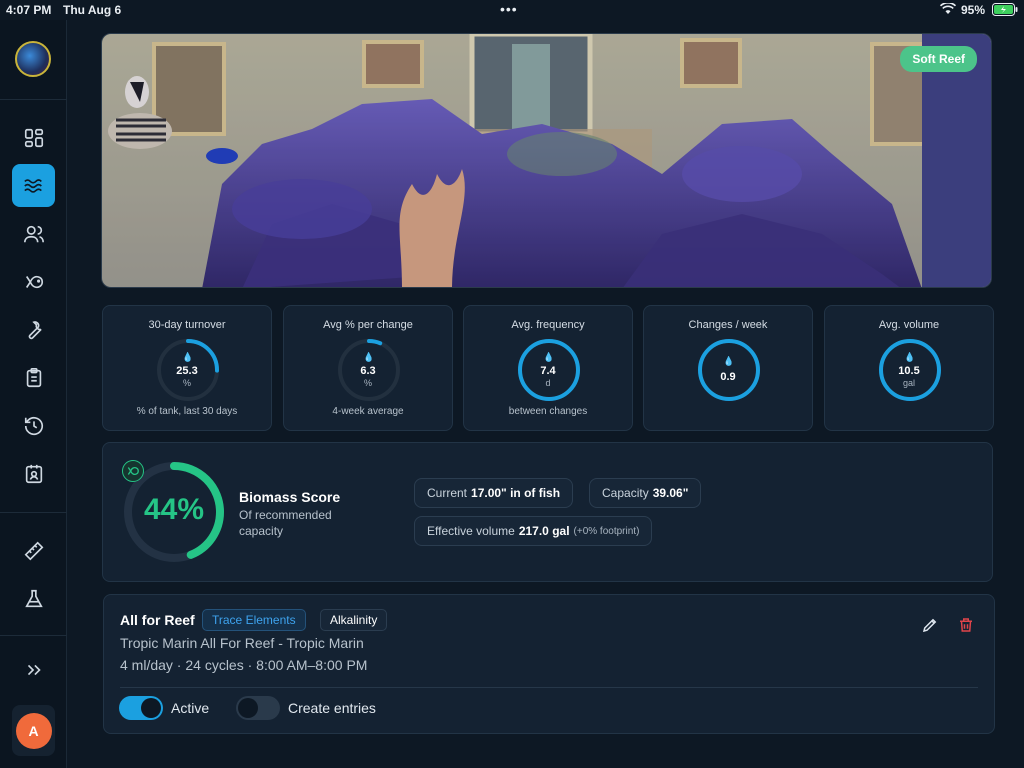 Image resolution: width=1024 pixels, height=768 pixels. What do you see at coordinates (509, 9) in the screenshot?
I see `multitask-dots-icon: •••` at bounding box center [509, 9].